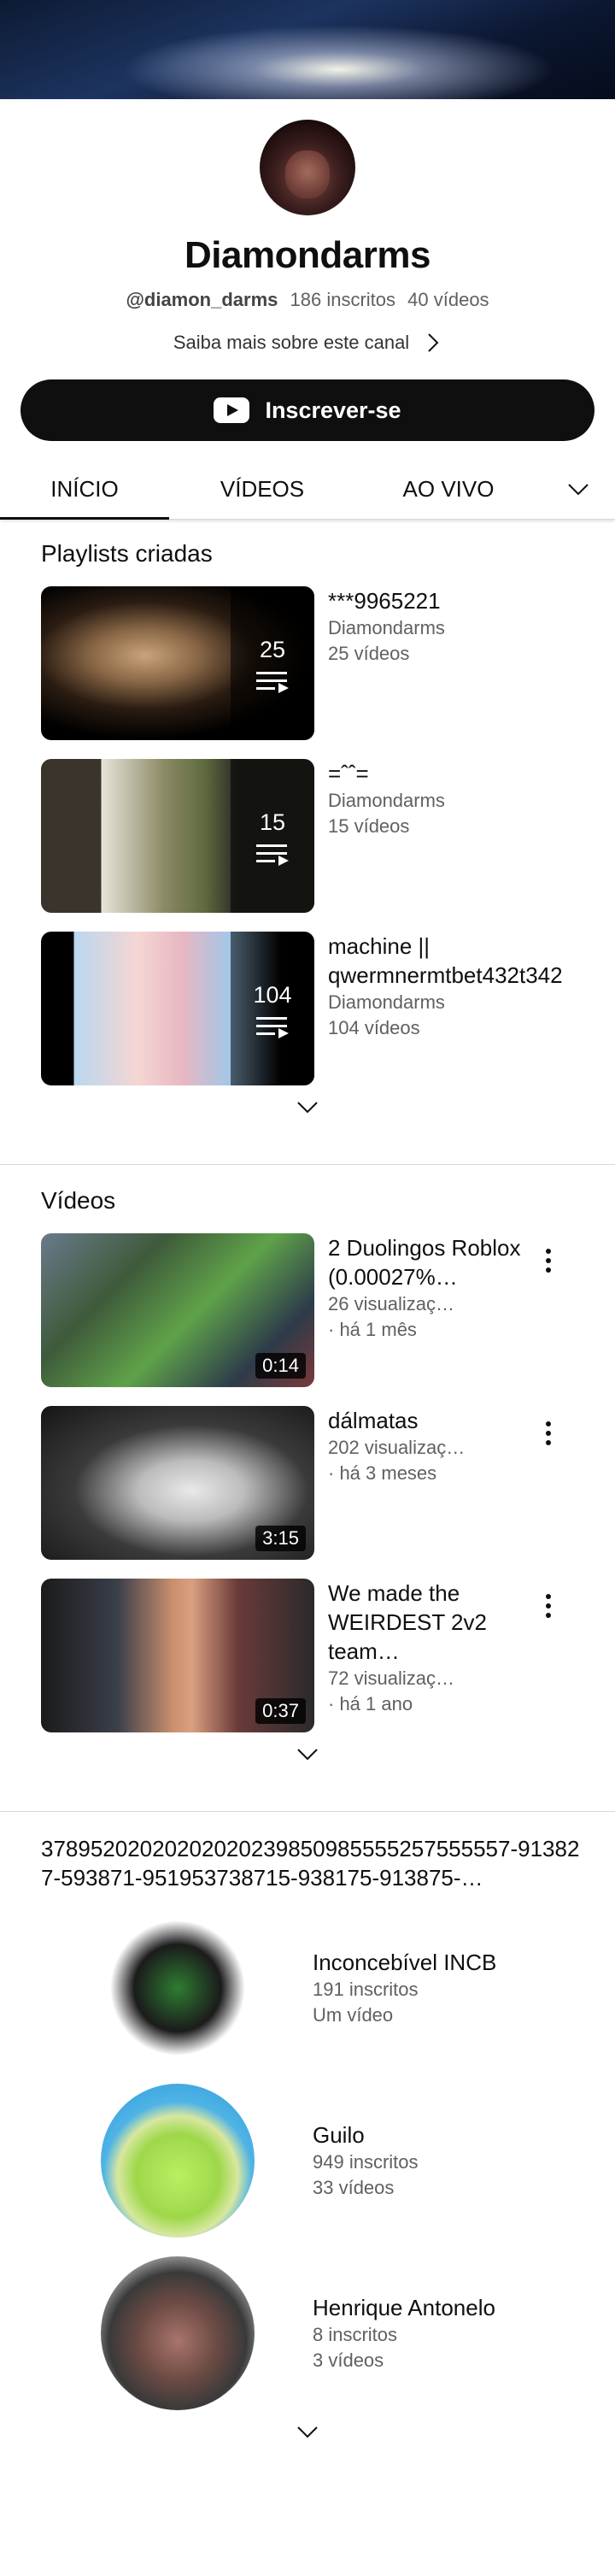 Image resolution: width=615 pixels, height=2576 pixels. I want to click on channel-meta: @diamon_darms 186 inscritos 40 vídeos, so click(307, 300).